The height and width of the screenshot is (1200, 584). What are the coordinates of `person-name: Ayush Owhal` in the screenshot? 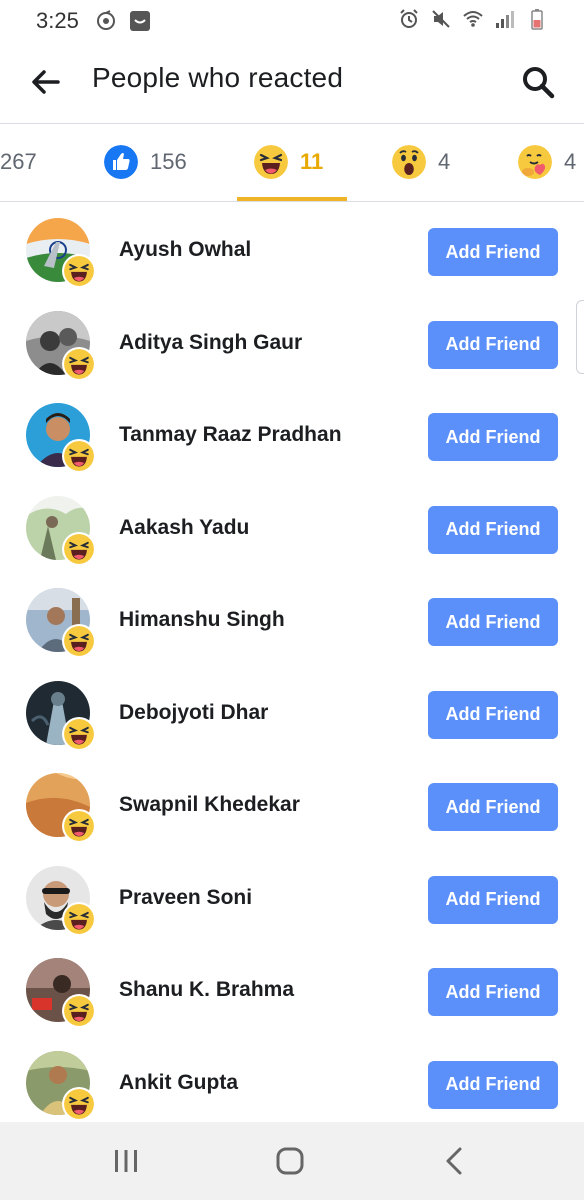 It's located at (185, 250).